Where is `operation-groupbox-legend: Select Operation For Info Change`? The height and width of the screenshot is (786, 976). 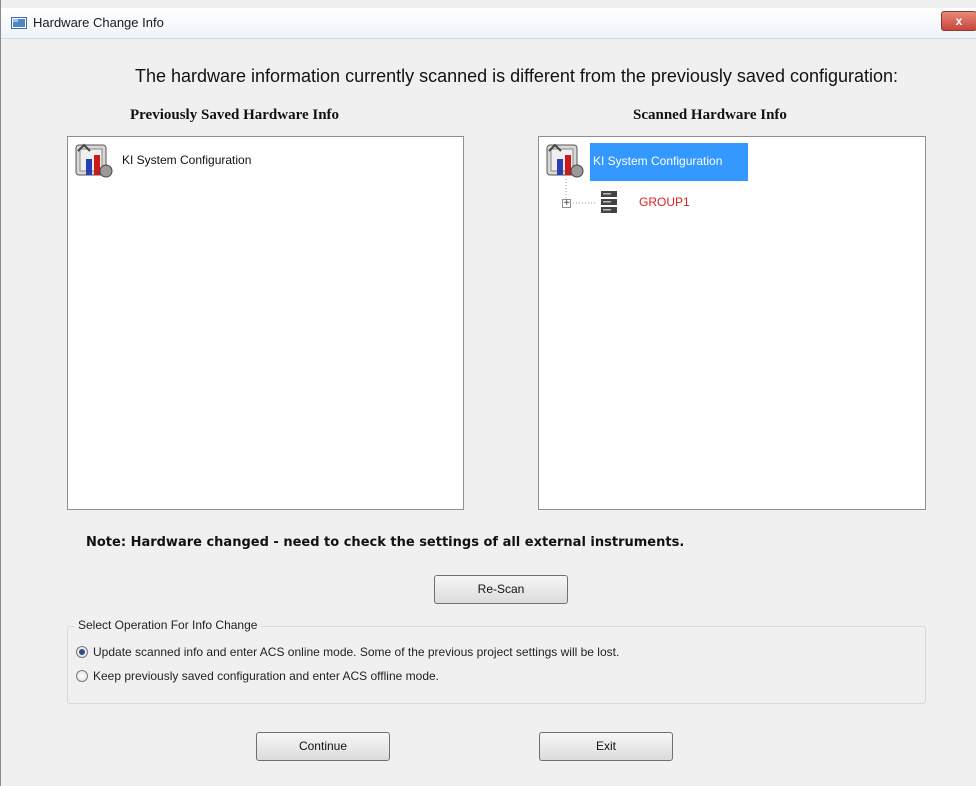 operation-groupbox-legend: Select Operation For Info Change is located at coordinates (168, 625).